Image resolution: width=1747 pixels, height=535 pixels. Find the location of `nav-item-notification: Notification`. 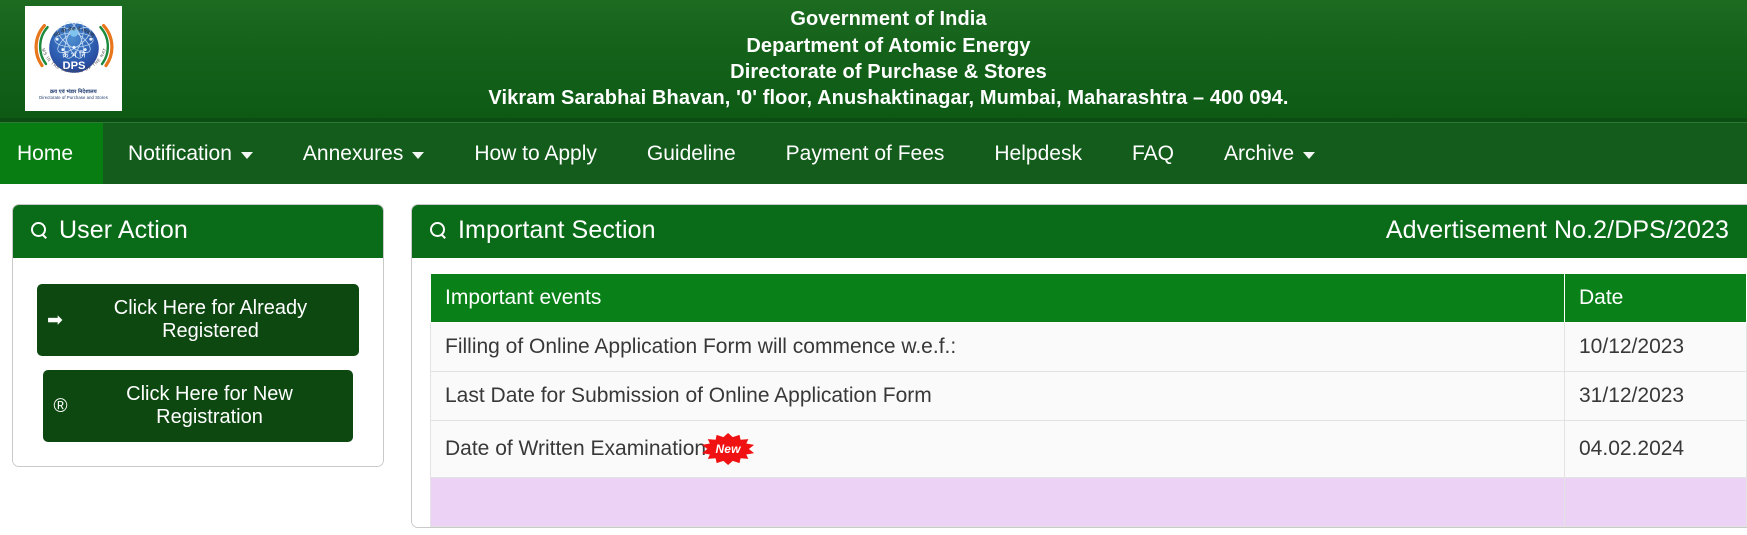

nav-item-notification: Notification is located at coordinates (190, 153).